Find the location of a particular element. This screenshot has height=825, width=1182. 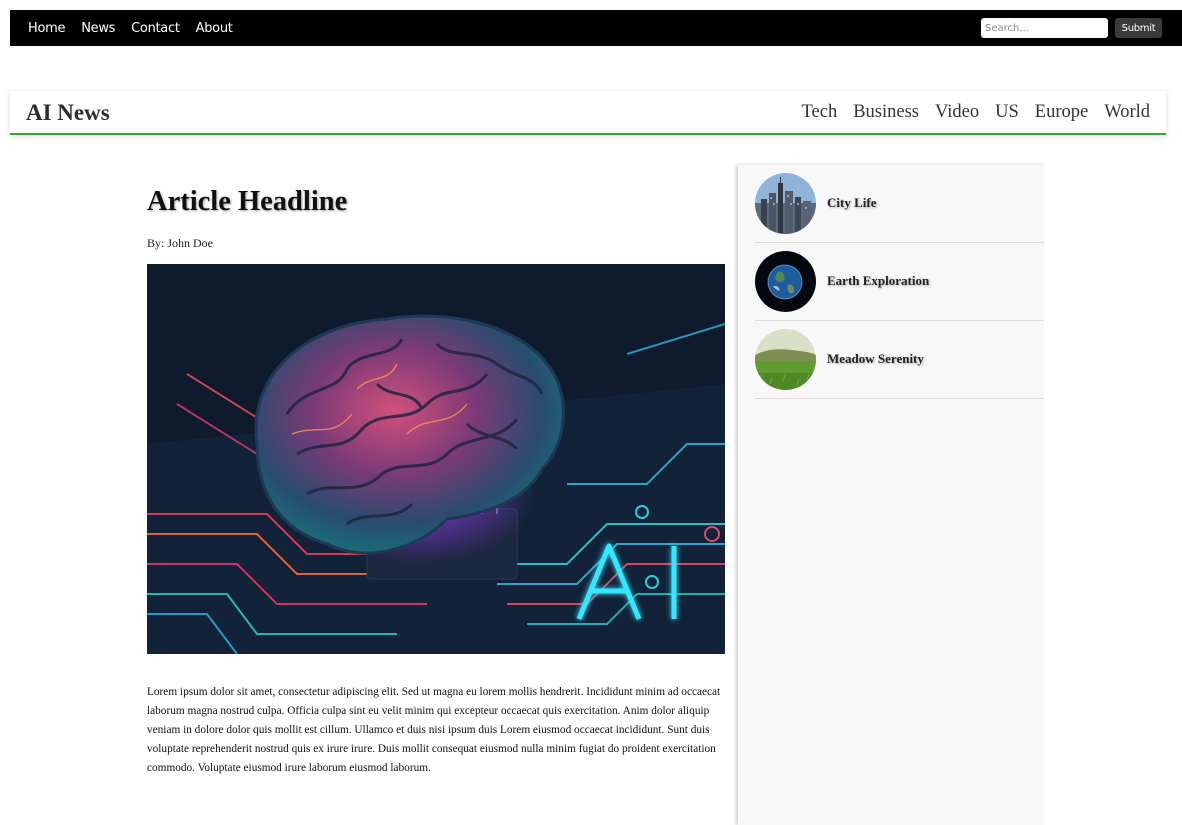

submit-button: Submit is located at coordinates (1138, 28).